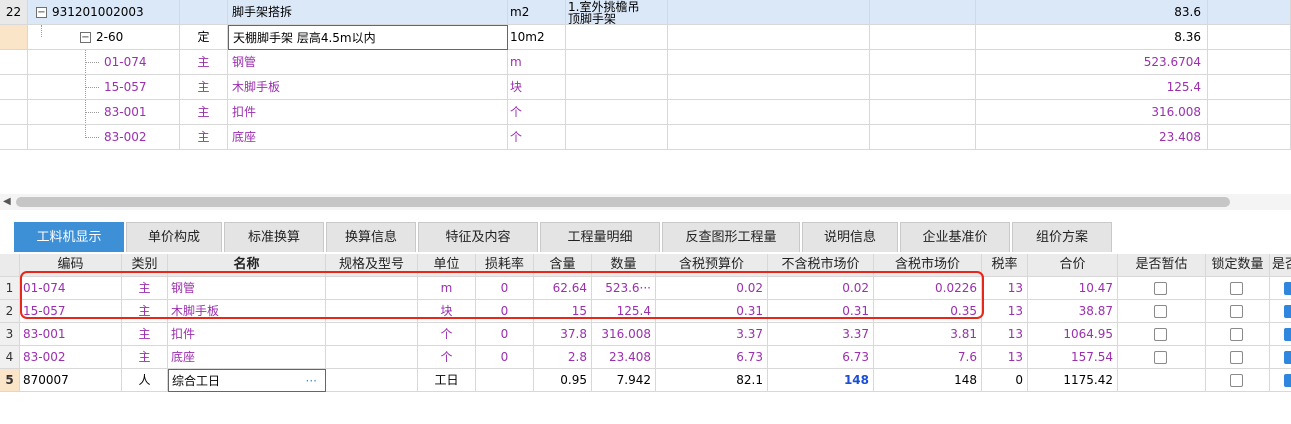 The image size is (1291, 424). I want to click on col-more: 是否, so click(1280, 265).